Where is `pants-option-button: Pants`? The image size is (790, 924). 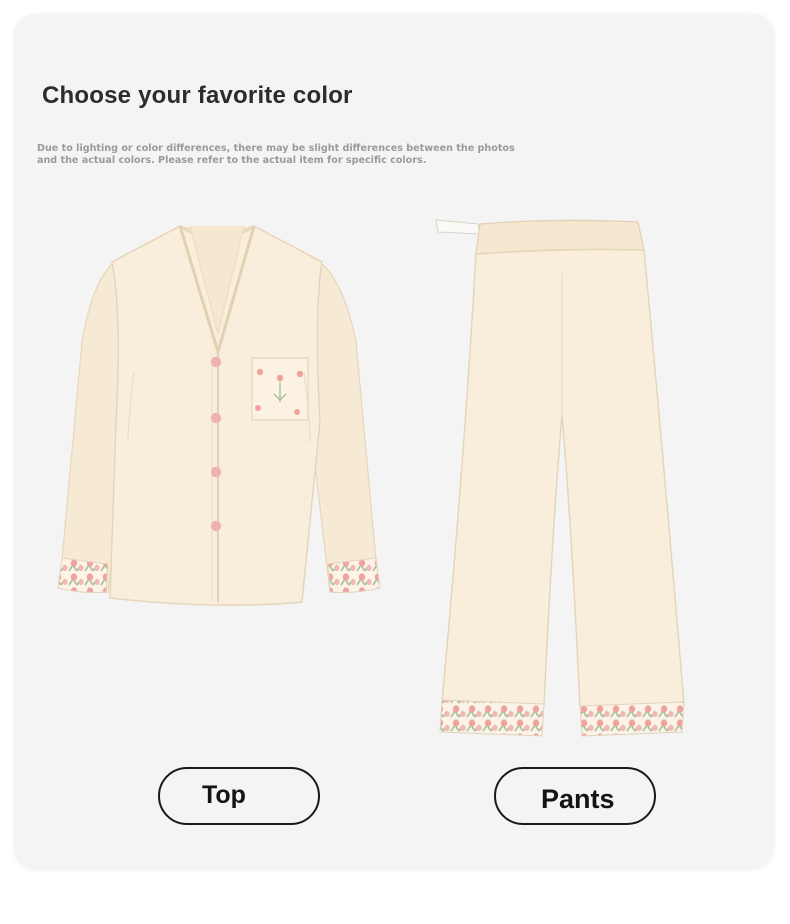
pants-option-button: Pants is located at coordinates (575, 796).